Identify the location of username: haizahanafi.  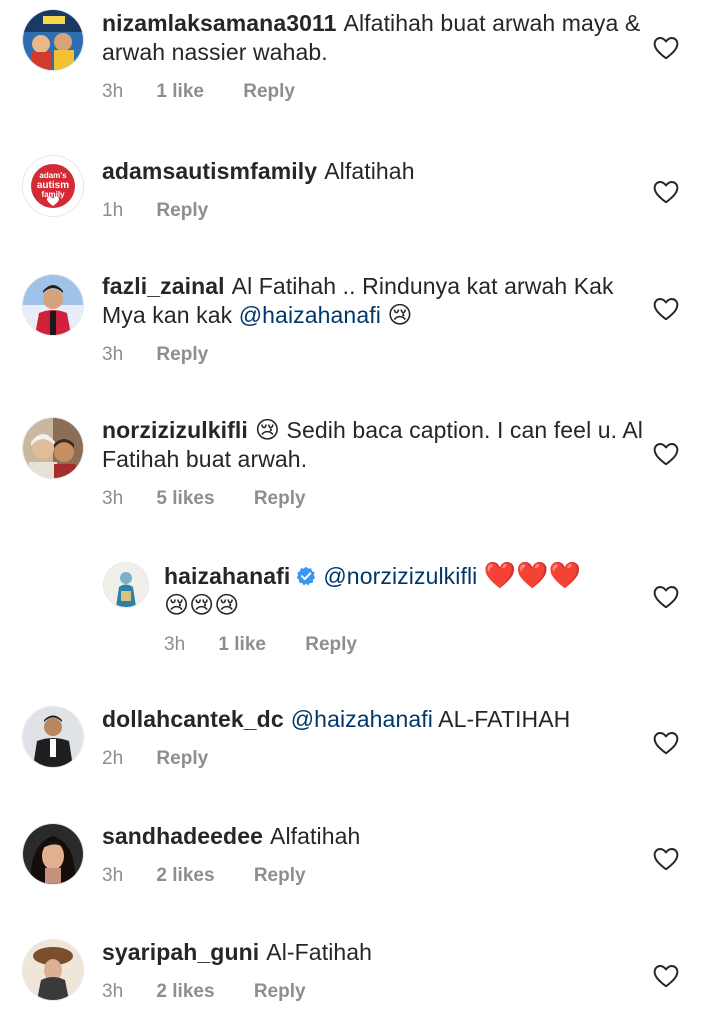
(227, 576).